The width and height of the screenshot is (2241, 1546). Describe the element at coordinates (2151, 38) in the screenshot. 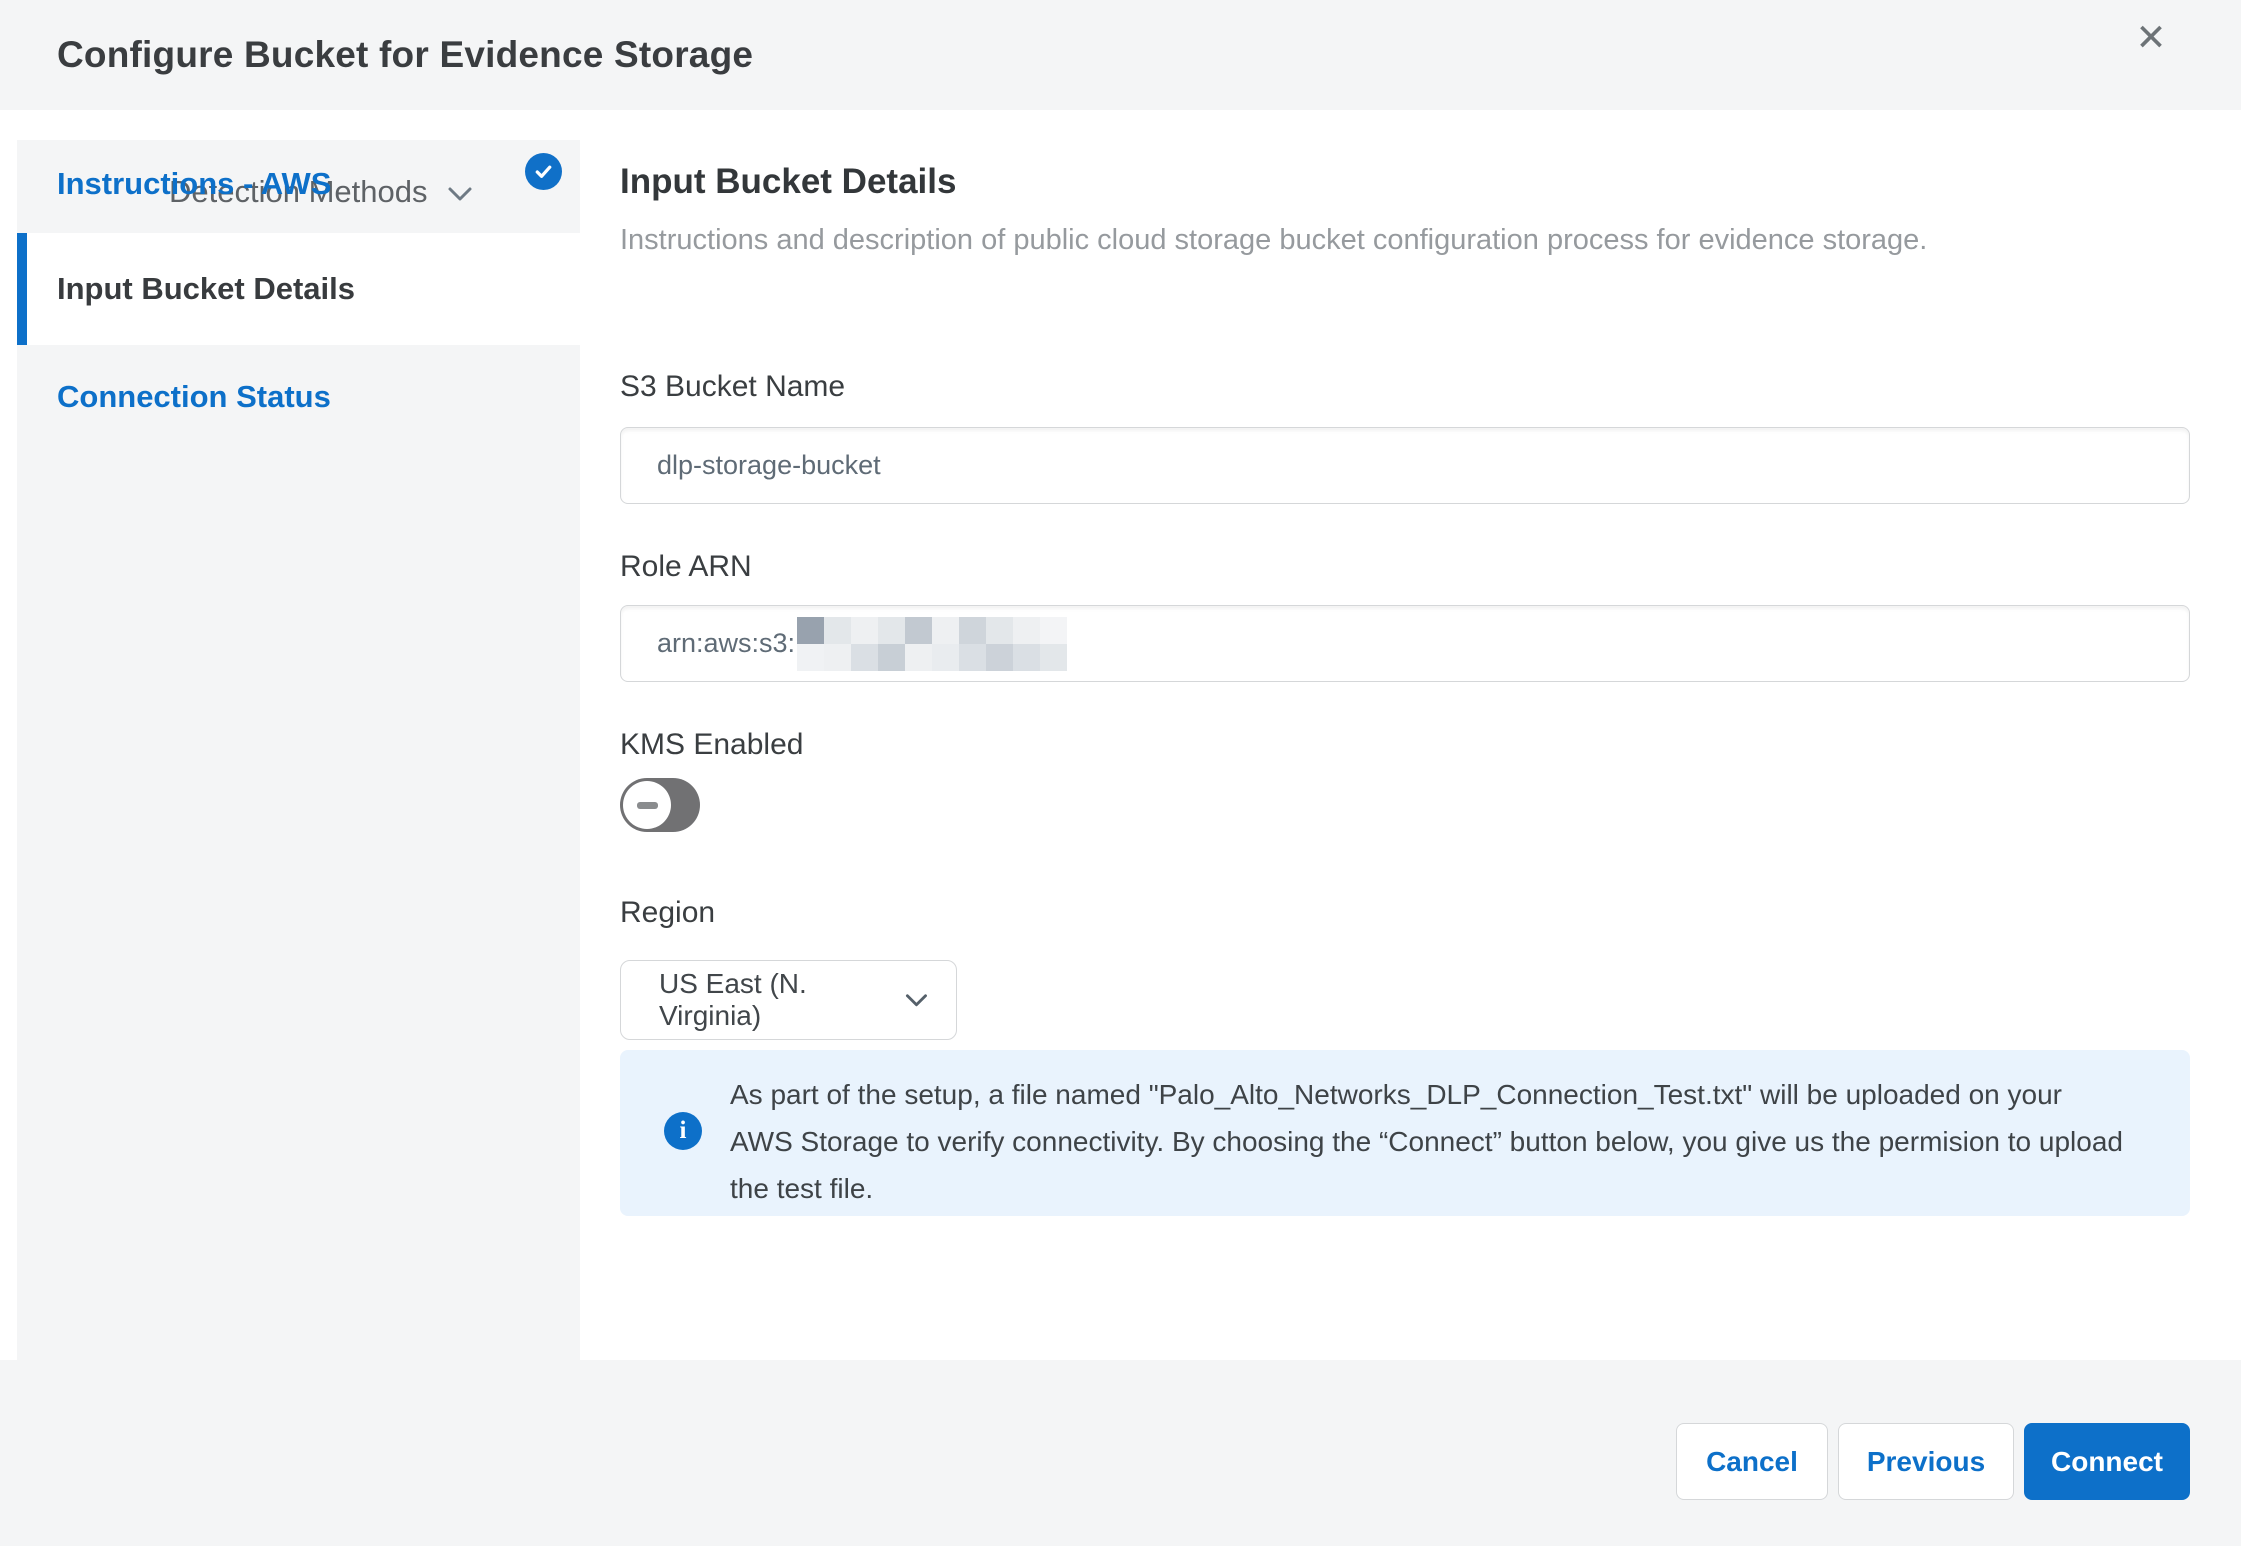

I see `close-icon: ✕` at that location.